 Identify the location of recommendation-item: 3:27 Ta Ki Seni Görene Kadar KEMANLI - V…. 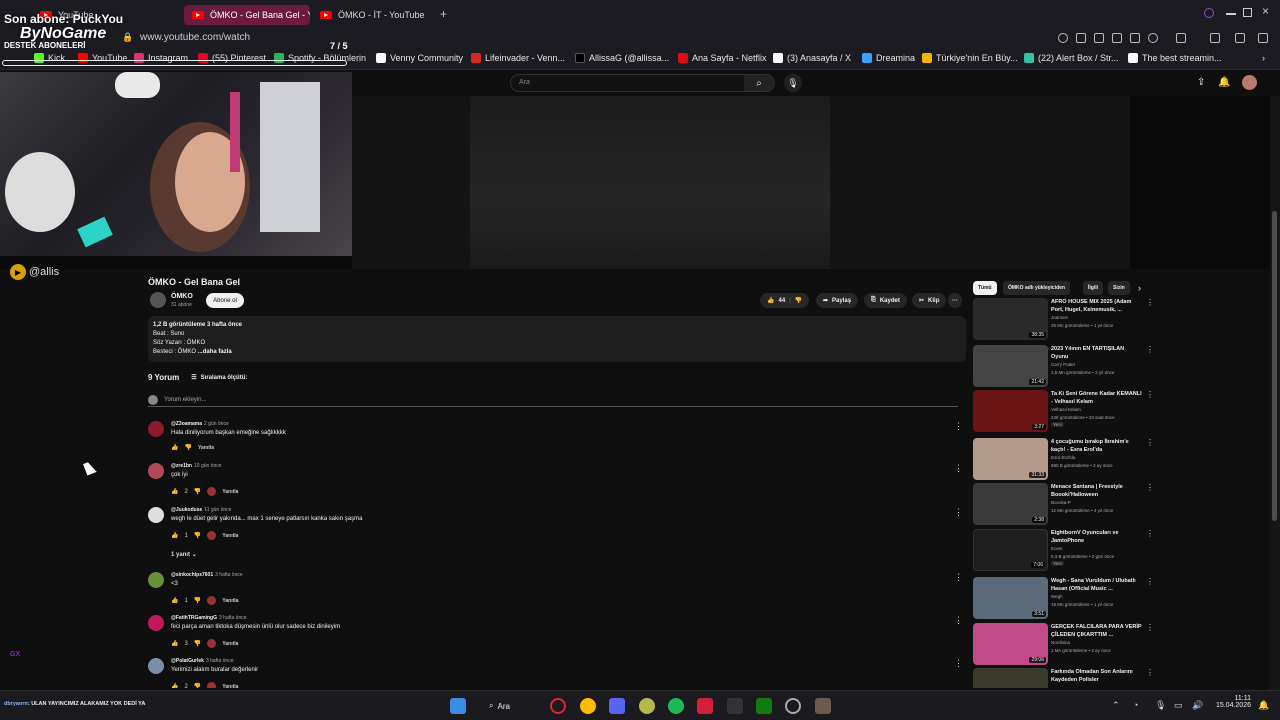
(1063, 412).